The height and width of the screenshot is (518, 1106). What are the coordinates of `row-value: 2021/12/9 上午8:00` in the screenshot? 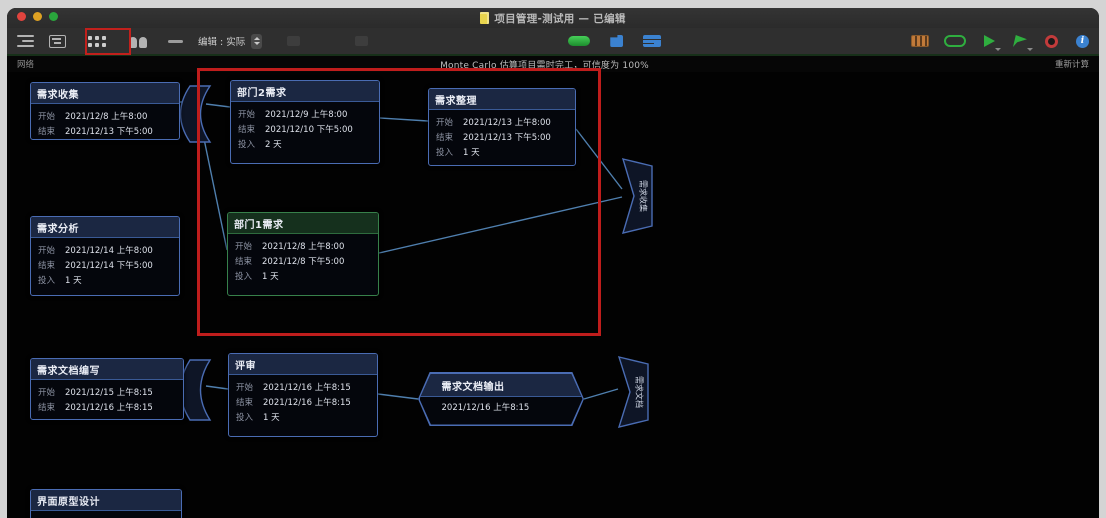 It's located at (306, 114).